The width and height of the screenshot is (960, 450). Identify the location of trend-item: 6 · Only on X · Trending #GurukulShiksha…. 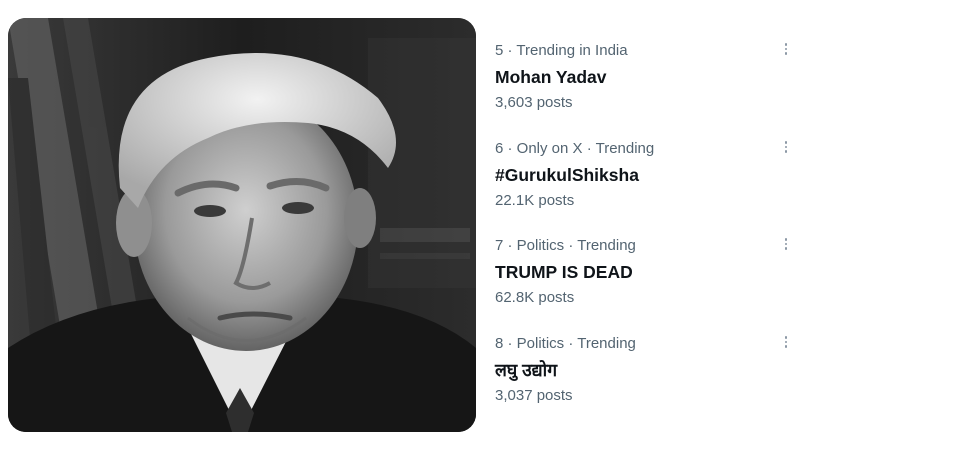
(645, 175).